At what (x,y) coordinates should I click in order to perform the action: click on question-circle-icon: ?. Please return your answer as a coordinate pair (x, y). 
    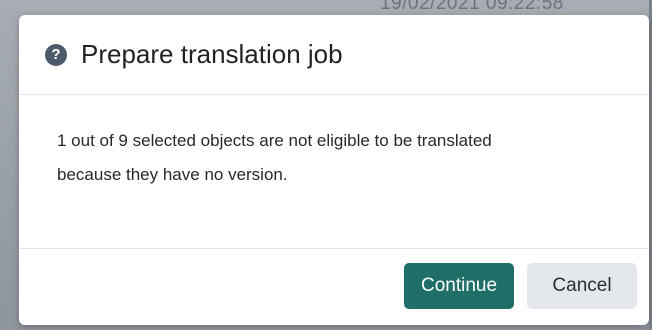
    Looking at the image, I should click on (56, 54).